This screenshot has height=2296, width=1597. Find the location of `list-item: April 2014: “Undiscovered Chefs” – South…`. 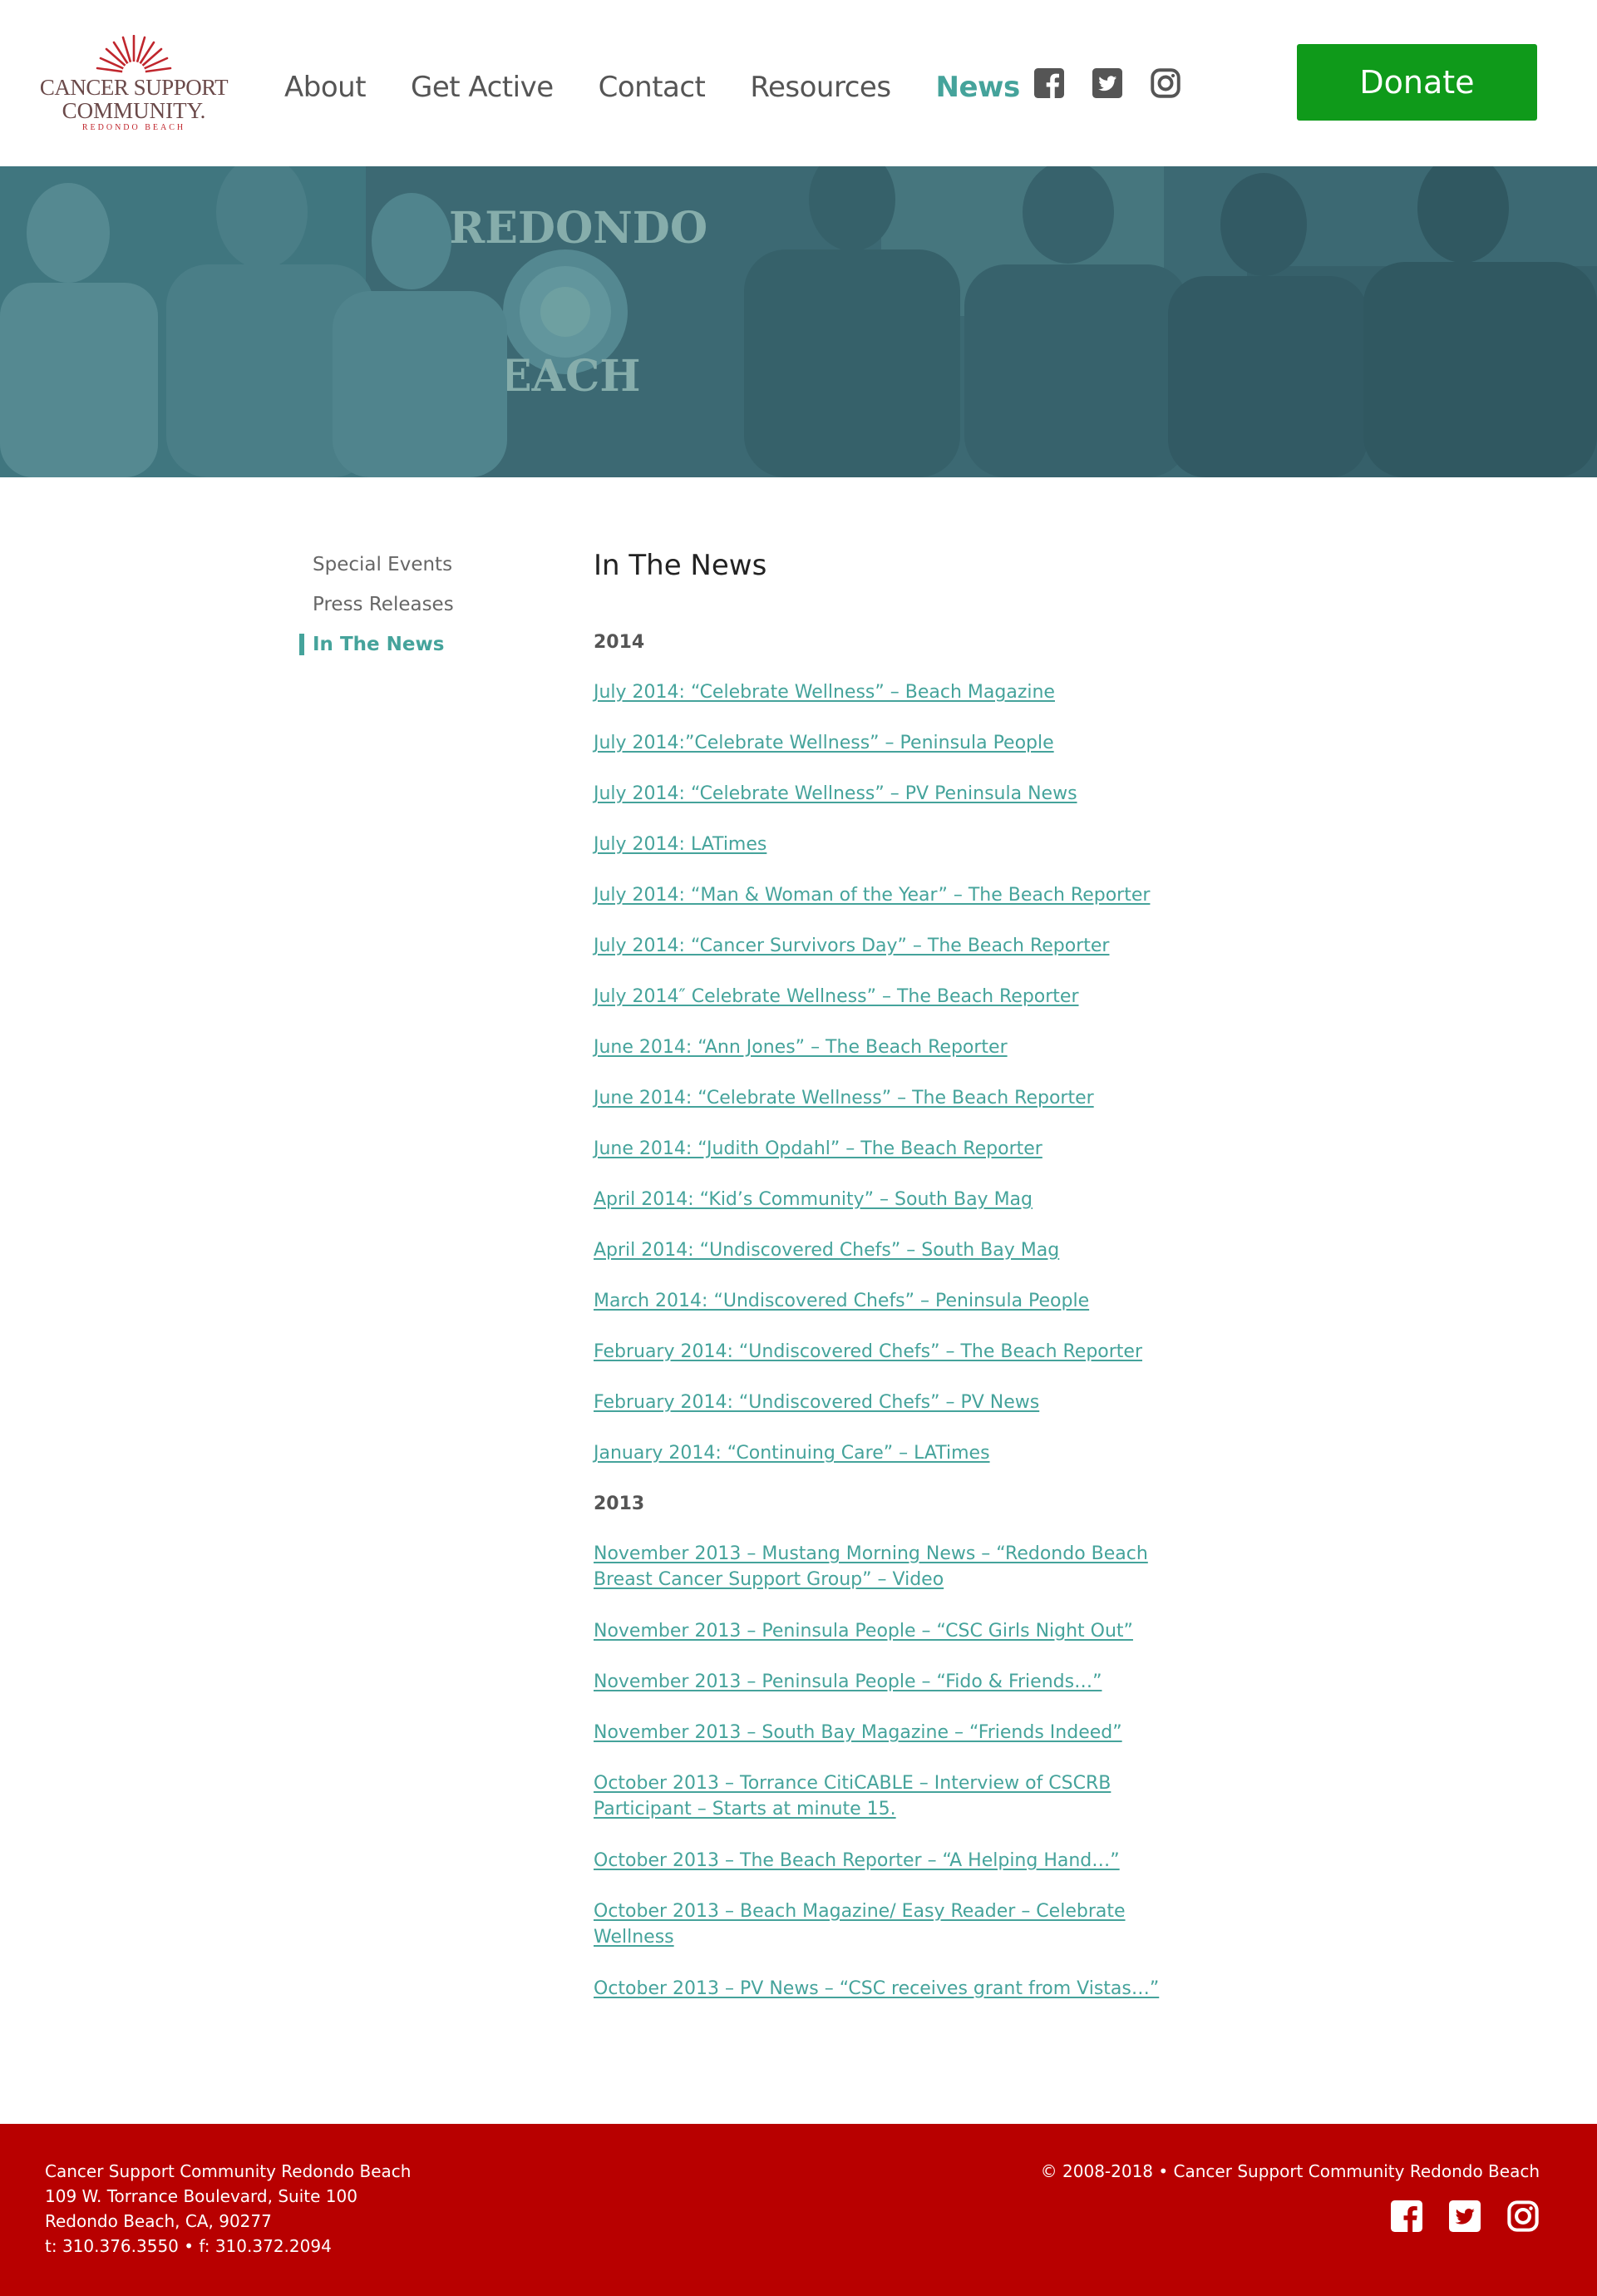

list-item: April 2014: “Undiscovered Chefs” – South… is located at coordinates (893, 1250).